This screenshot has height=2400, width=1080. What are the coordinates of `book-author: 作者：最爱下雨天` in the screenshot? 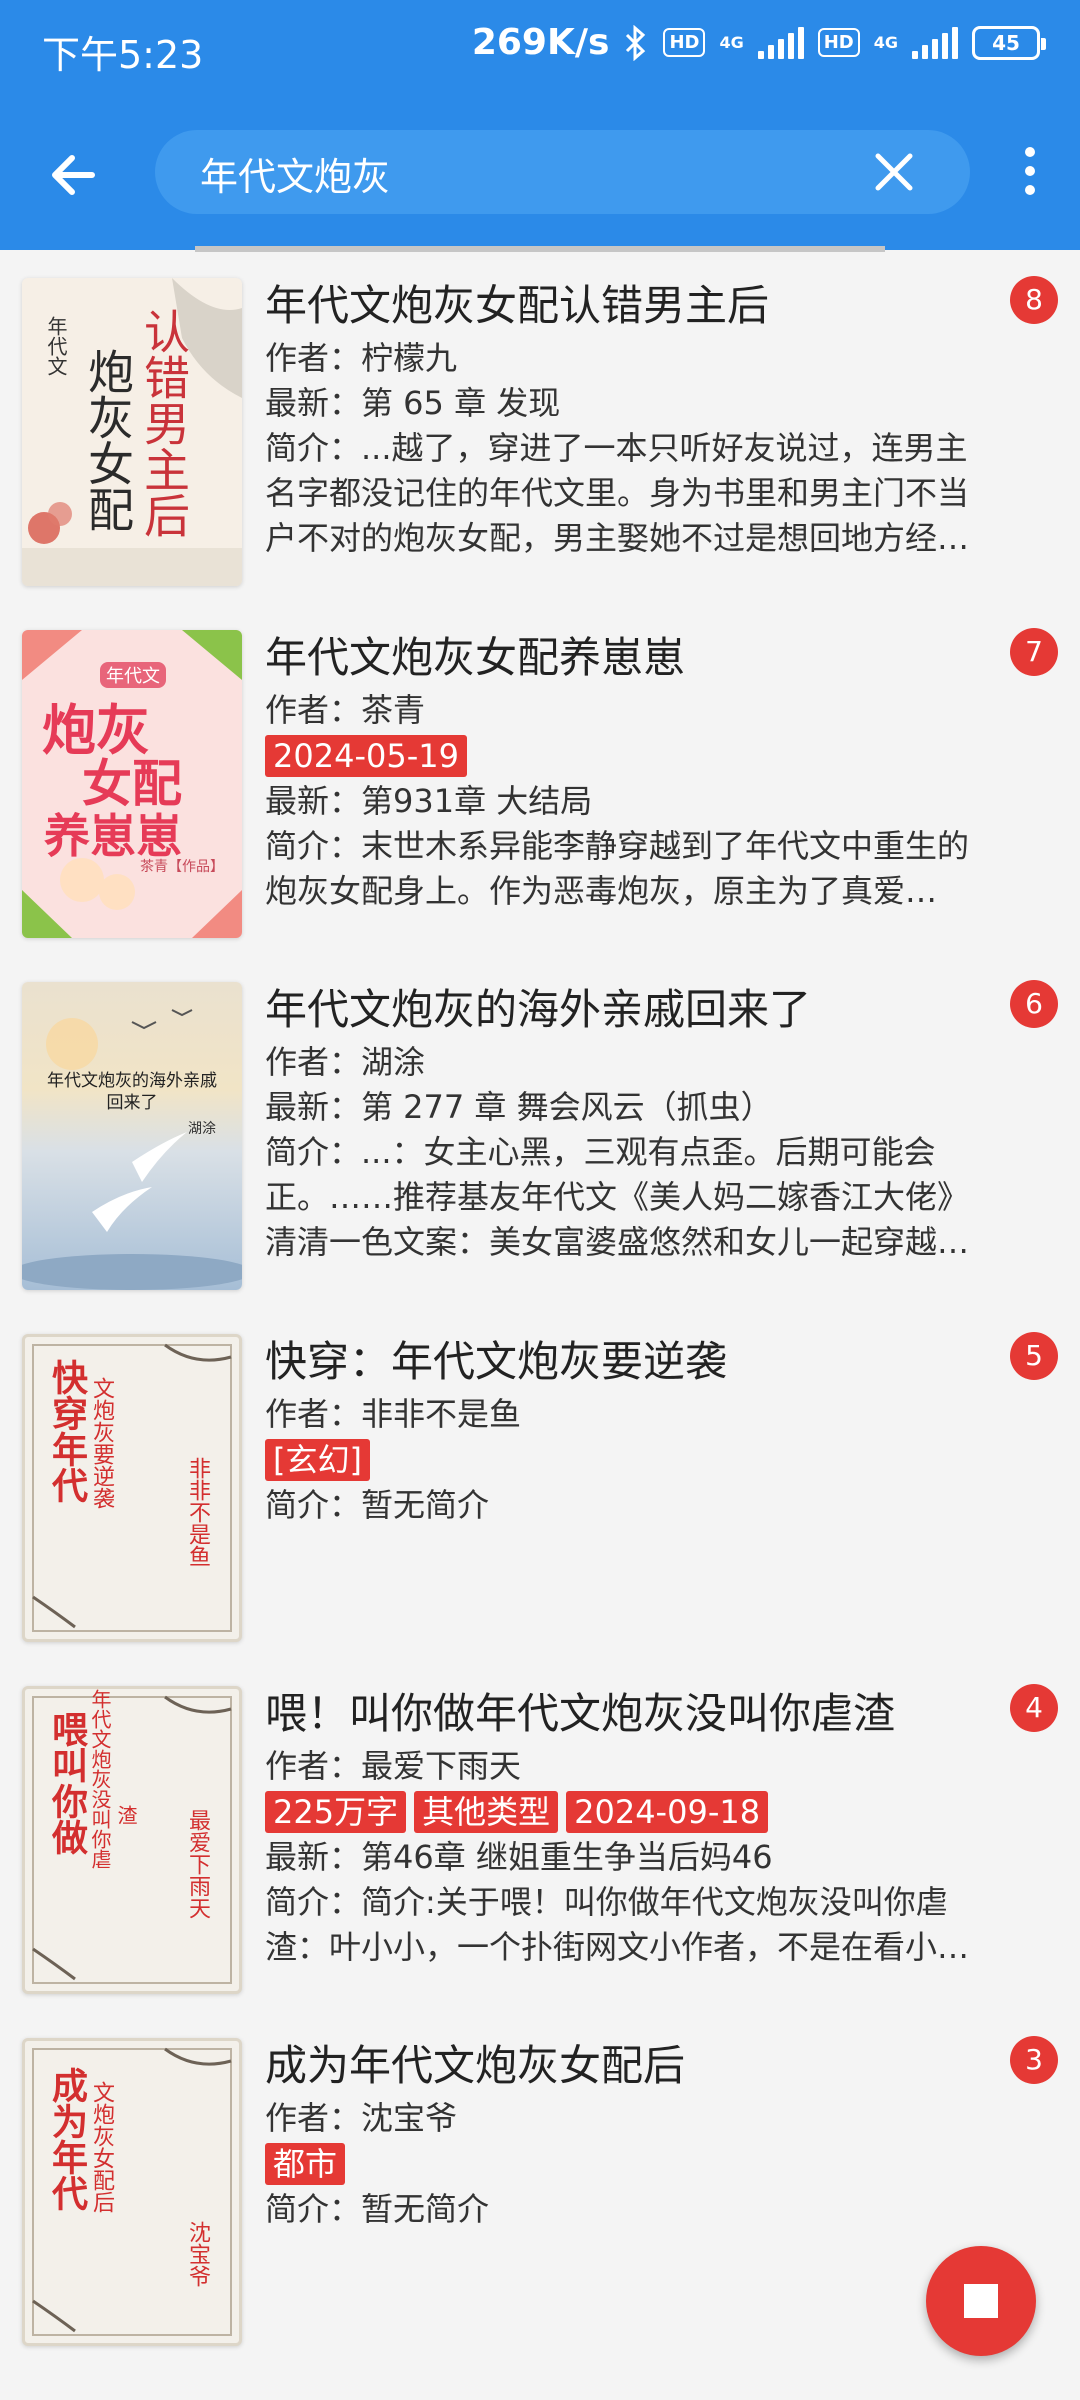 It's located at (393, 1766).